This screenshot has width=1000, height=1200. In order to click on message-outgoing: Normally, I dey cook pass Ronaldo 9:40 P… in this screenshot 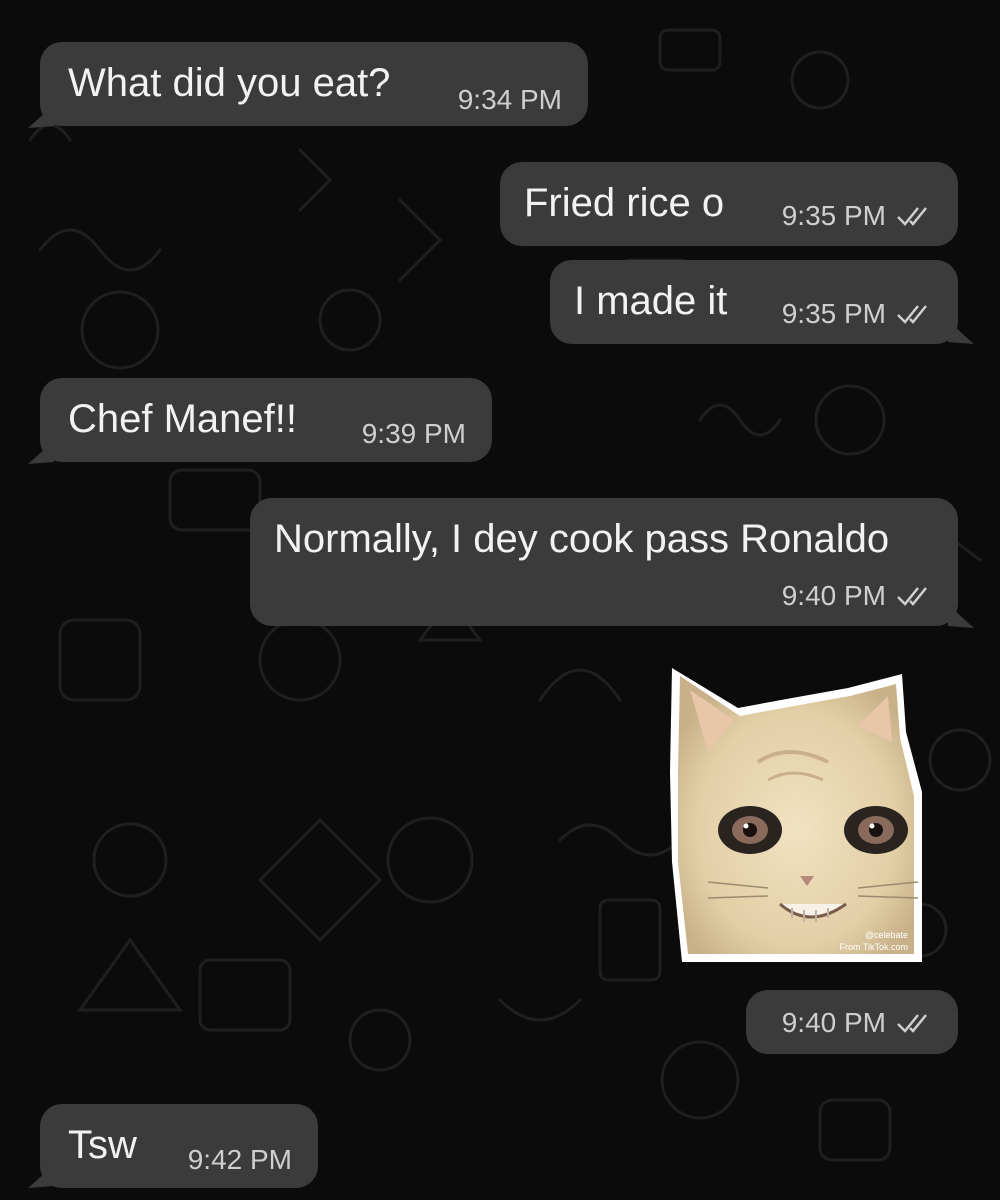, I will do `click(604, 562)`.